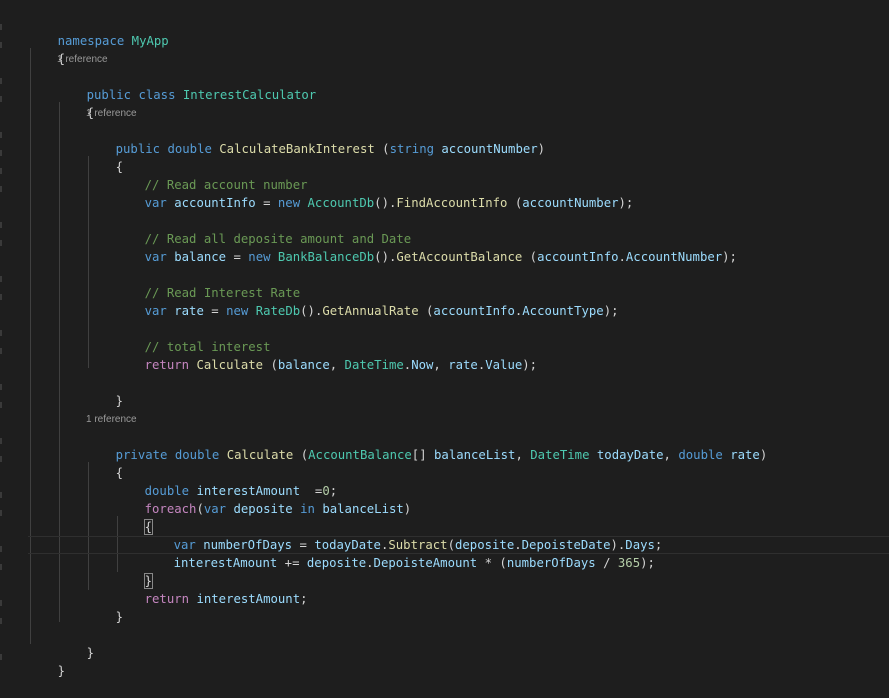  What do you see at coordinates (422, 365) in the screenshot?
I see `property: Now` at bounding box center [422, 365].